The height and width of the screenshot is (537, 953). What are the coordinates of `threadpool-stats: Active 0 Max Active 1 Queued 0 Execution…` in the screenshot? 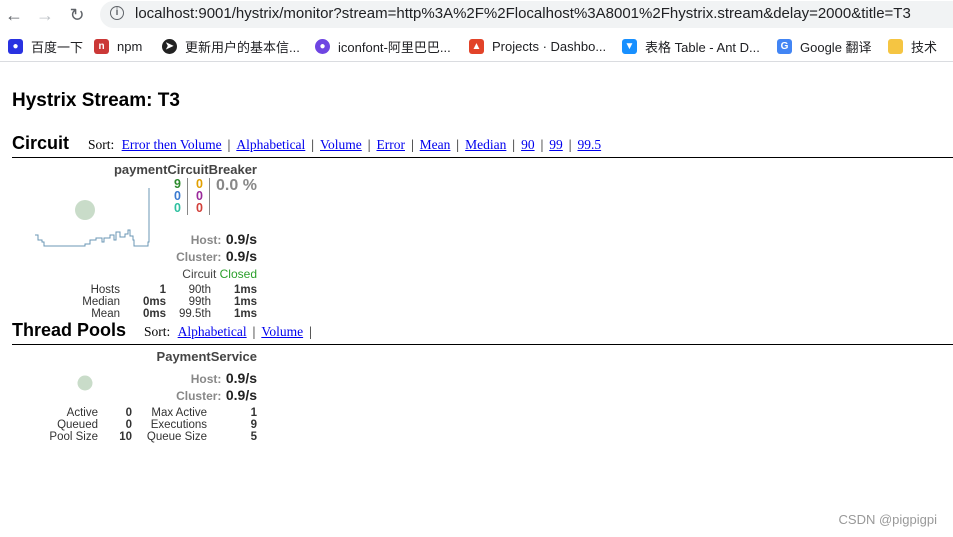 It's located at (143, 425).